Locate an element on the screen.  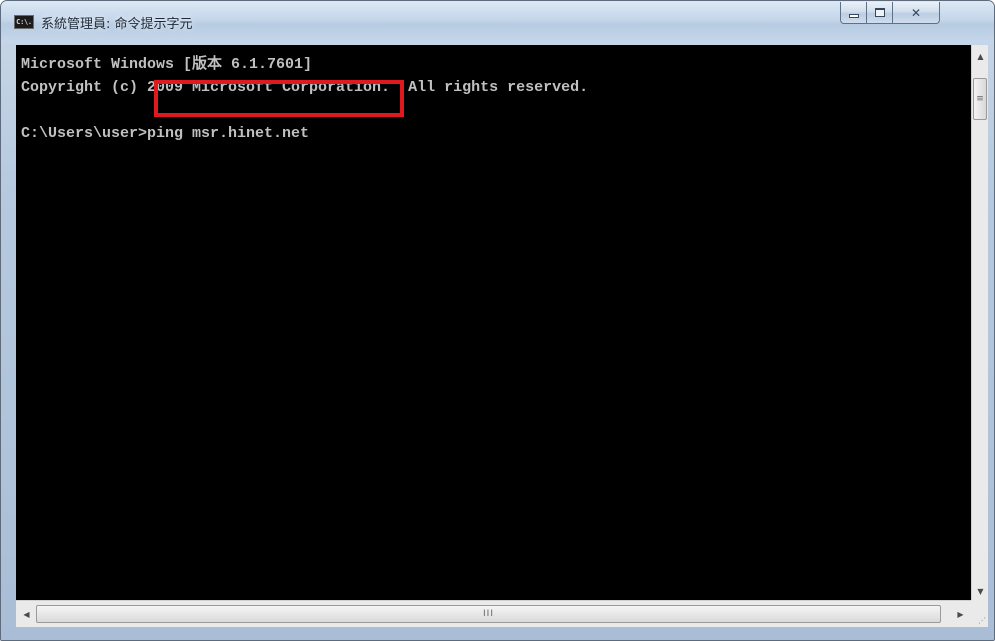
scroll-left-arrow-icon: ◀ is located at coordinates (26, 614).